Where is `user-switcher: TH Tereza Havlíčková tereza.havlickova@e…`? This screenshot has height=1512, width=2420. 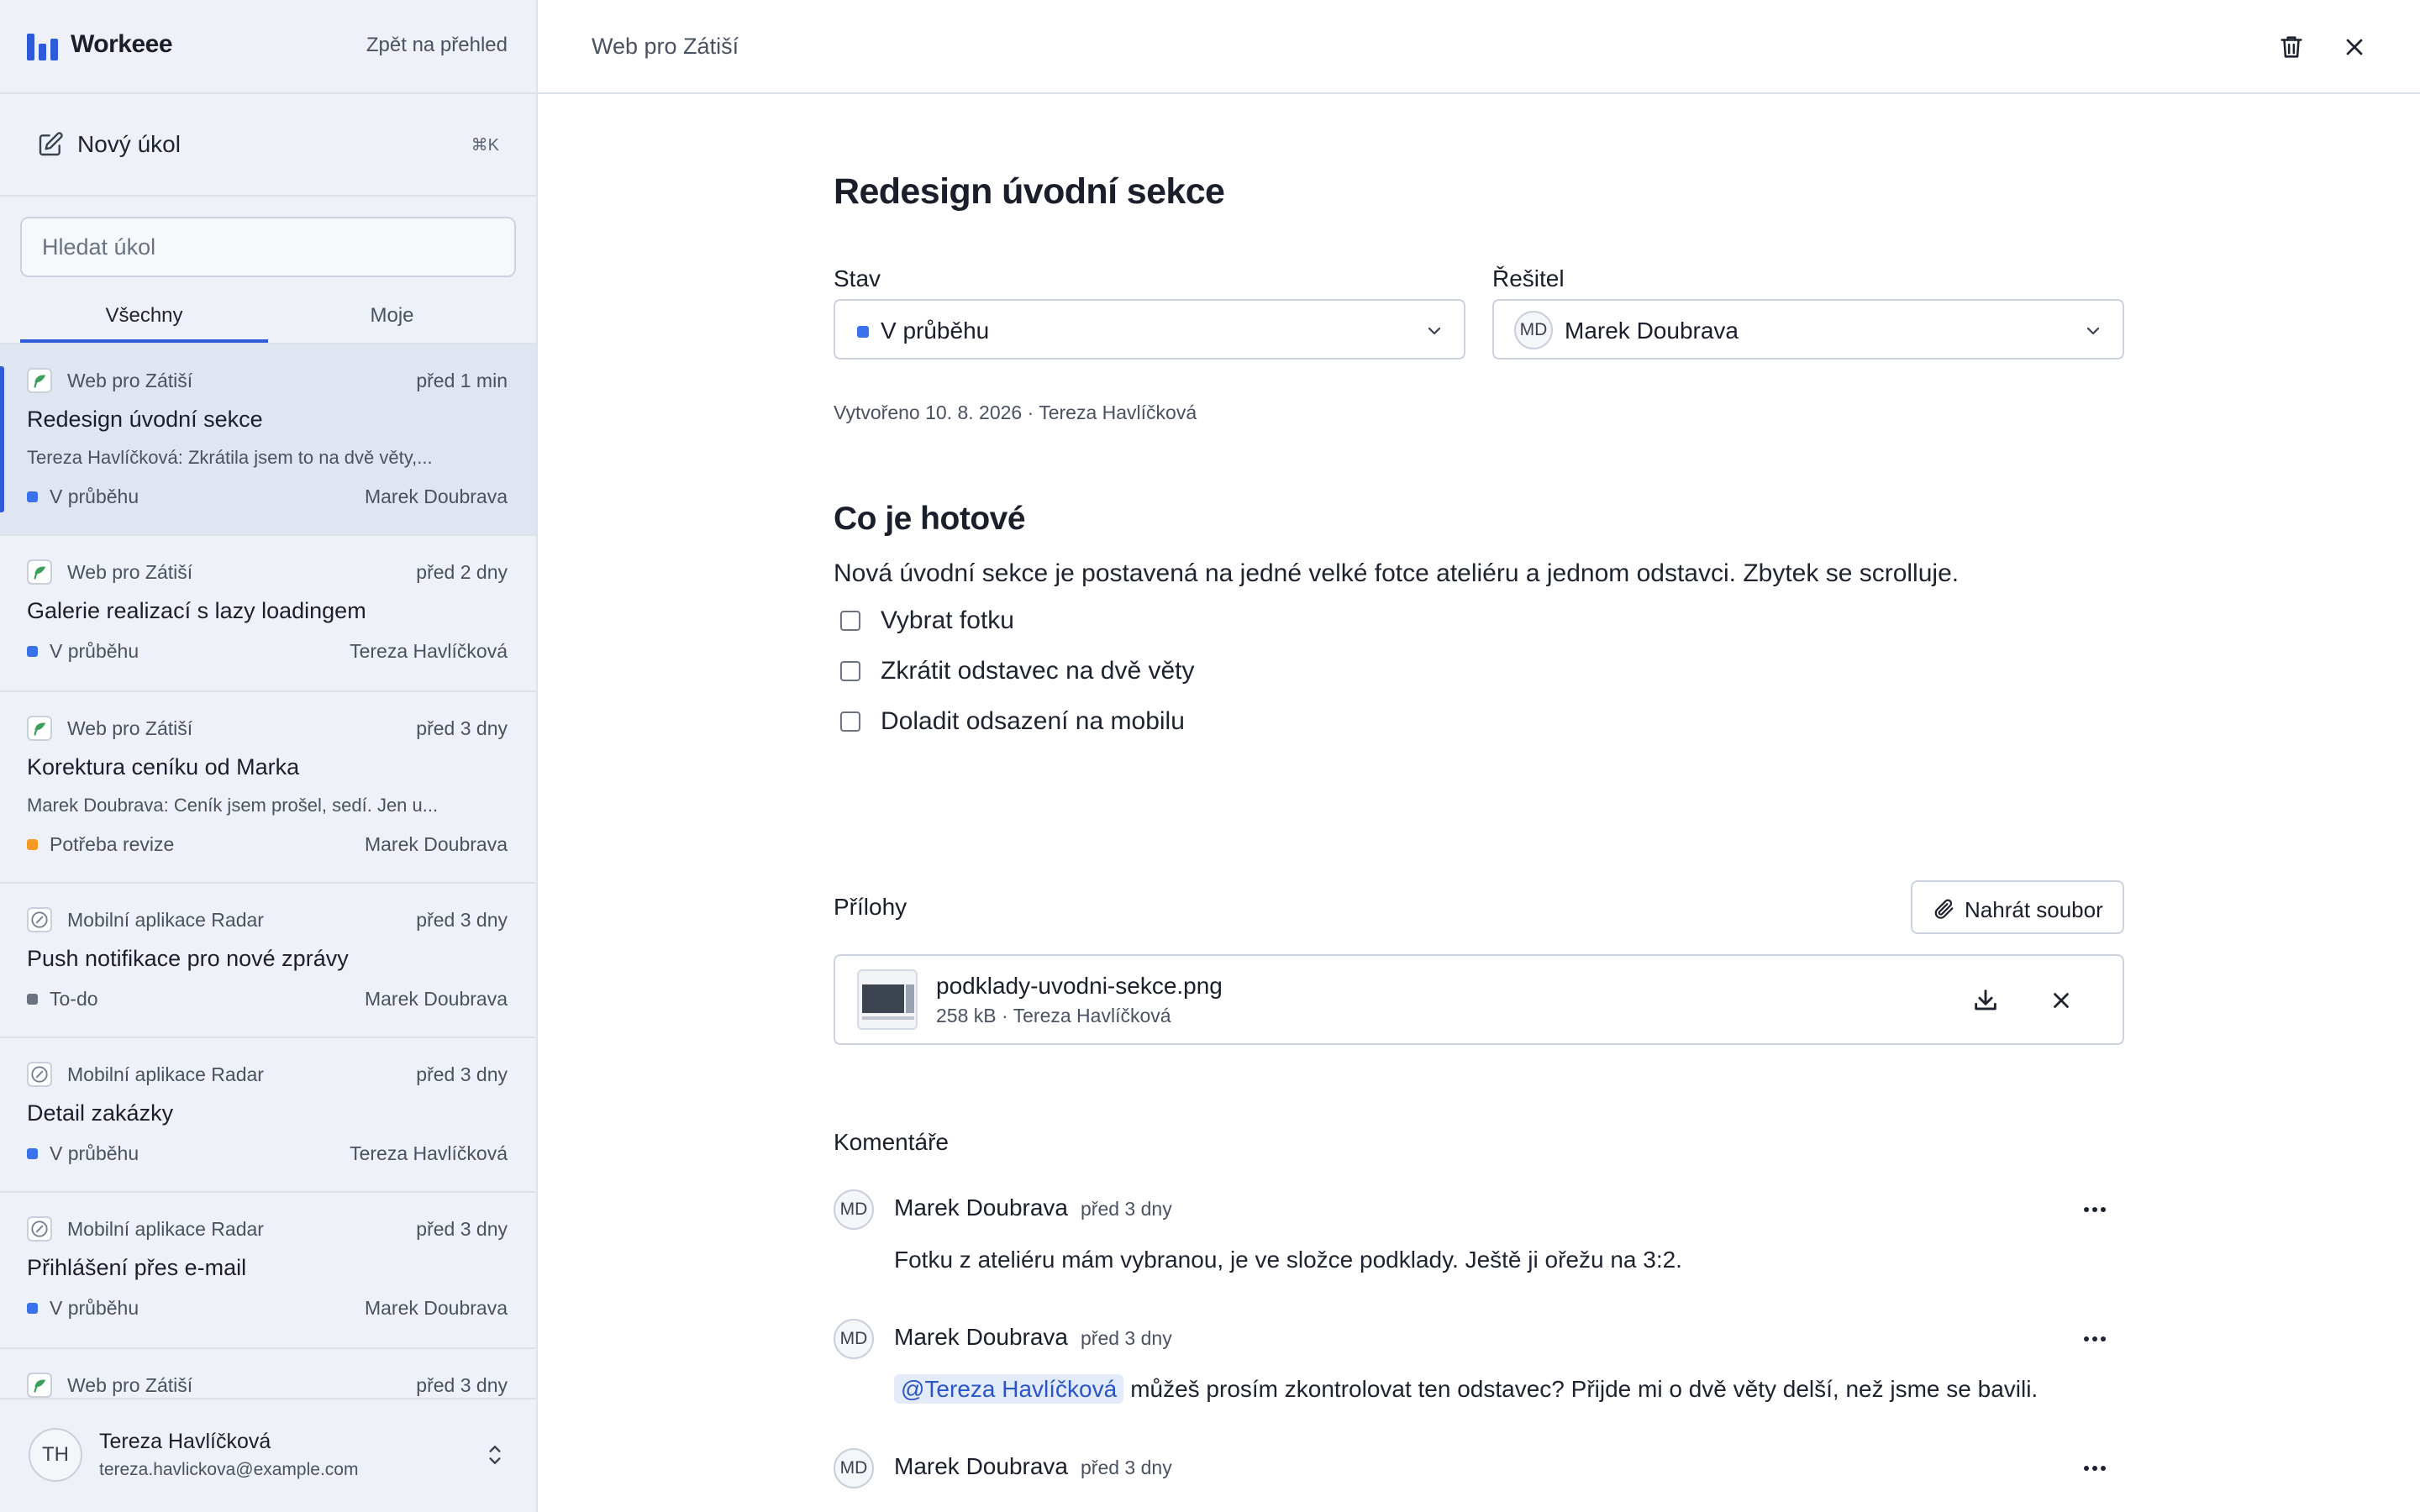
user-switcher: TH Tereza Havlíčková tereza.havlickova@e… is located at coordinates (268, 1455).